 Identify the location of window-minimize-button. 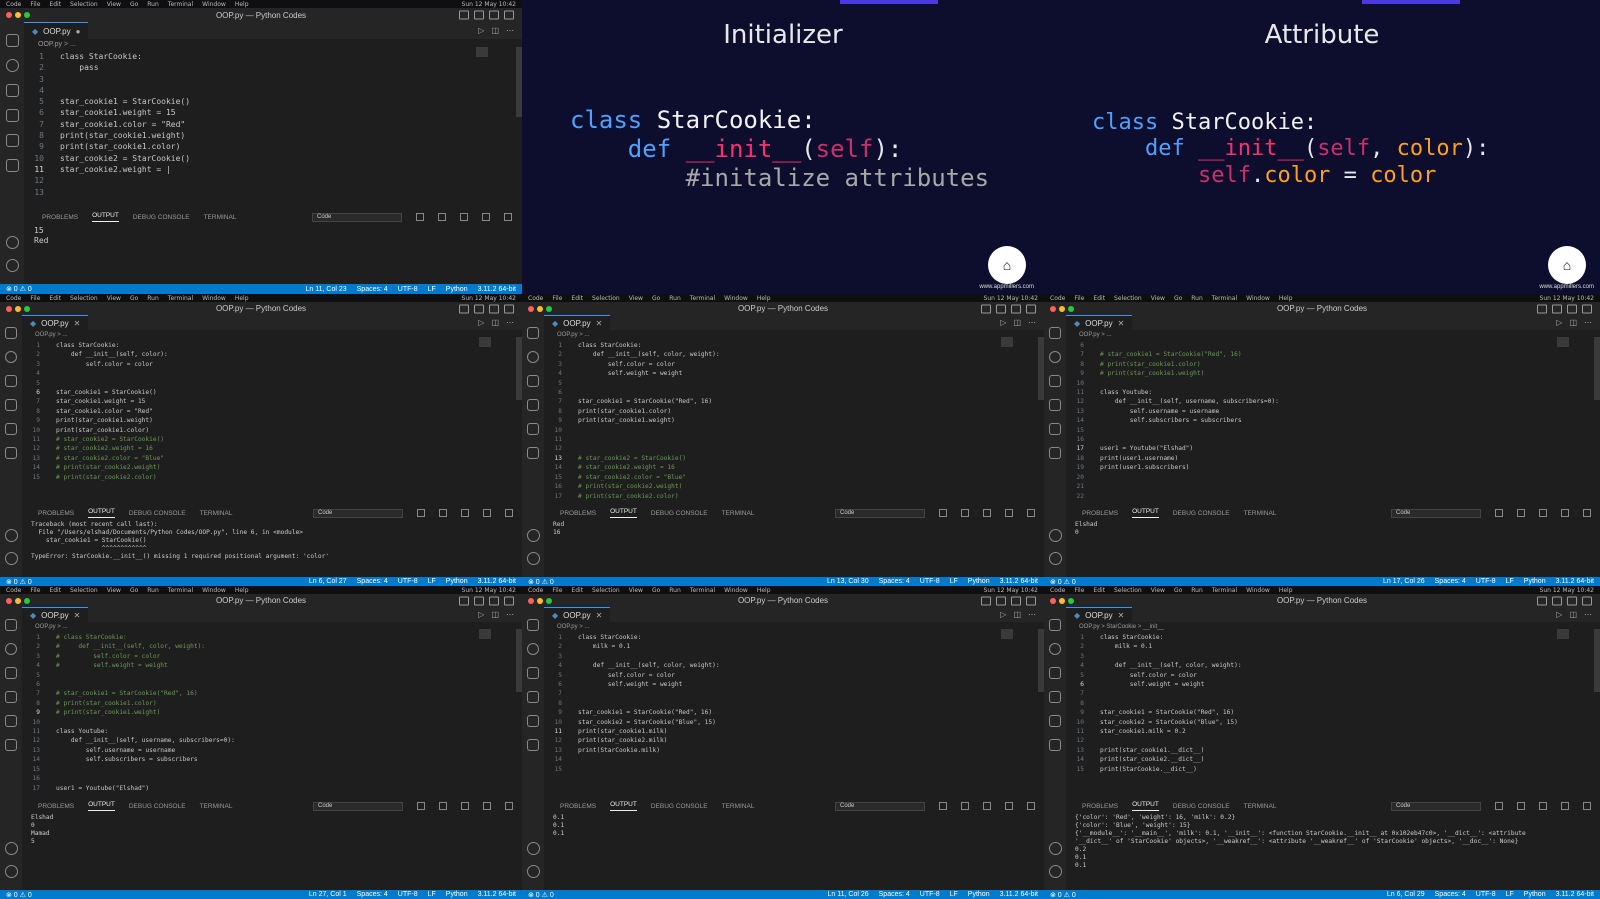
(18, 308).